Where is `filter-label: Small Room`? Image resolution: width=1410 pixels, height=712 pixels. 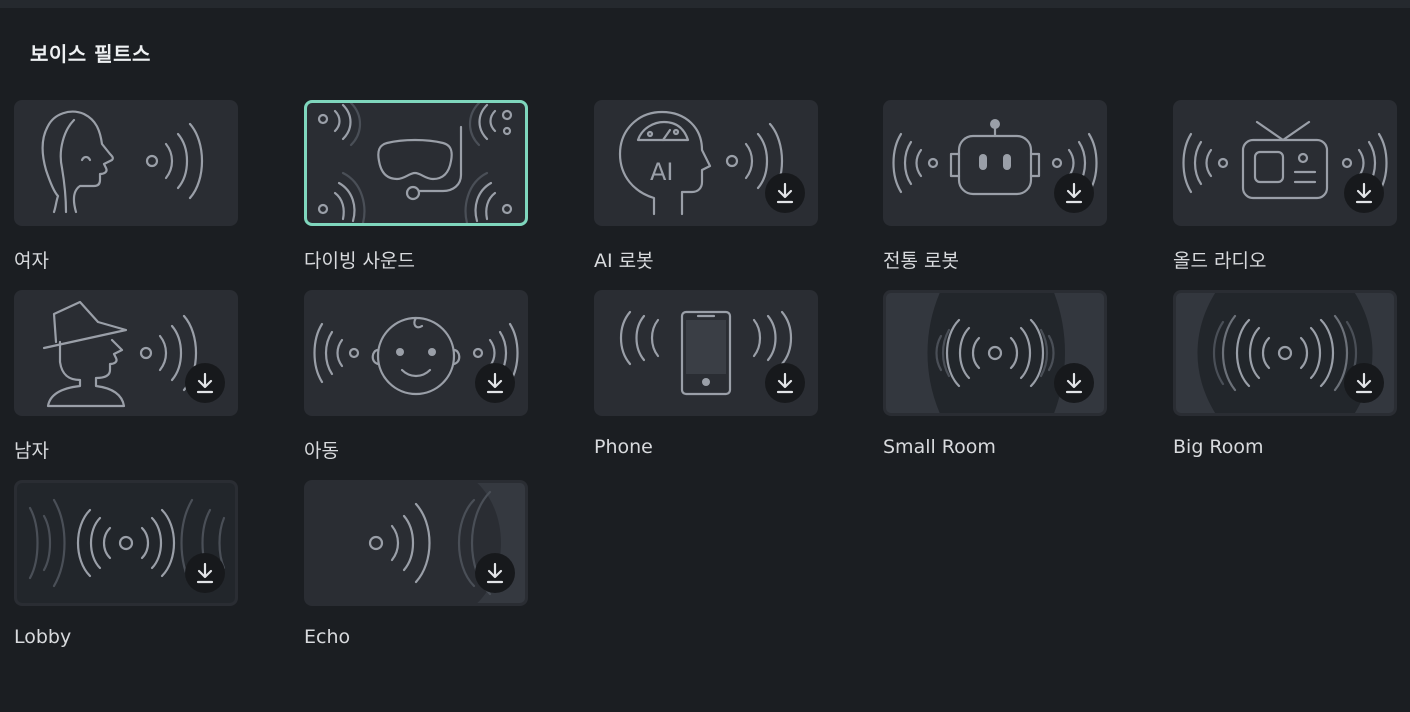 filter-label: Small Room is located at coordinates (939, 447).